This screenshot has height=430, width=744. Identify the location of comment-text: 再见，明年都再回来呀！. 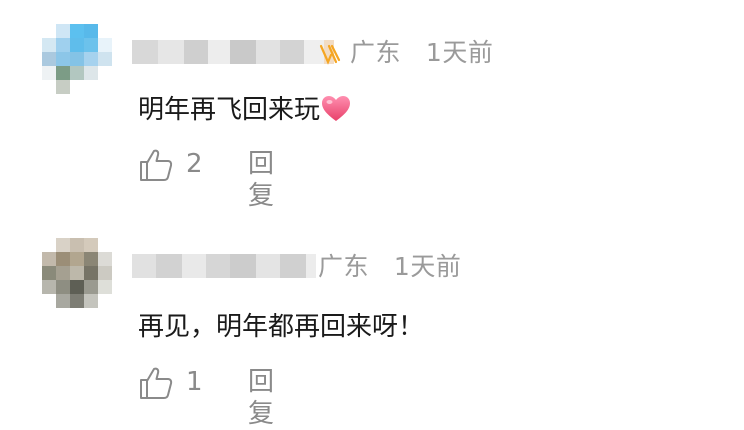
(281, 327).